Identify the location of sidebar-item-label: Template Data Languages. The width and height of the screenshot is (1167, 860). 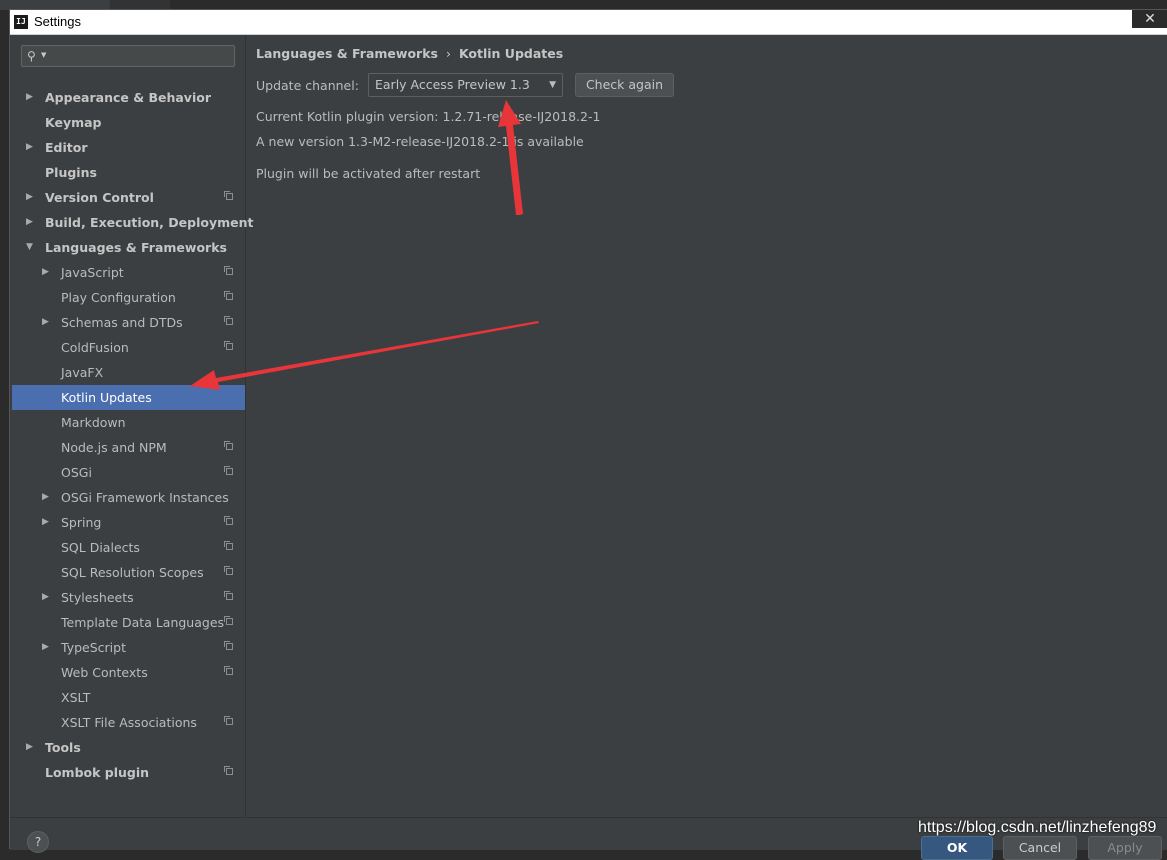
(143, 622).